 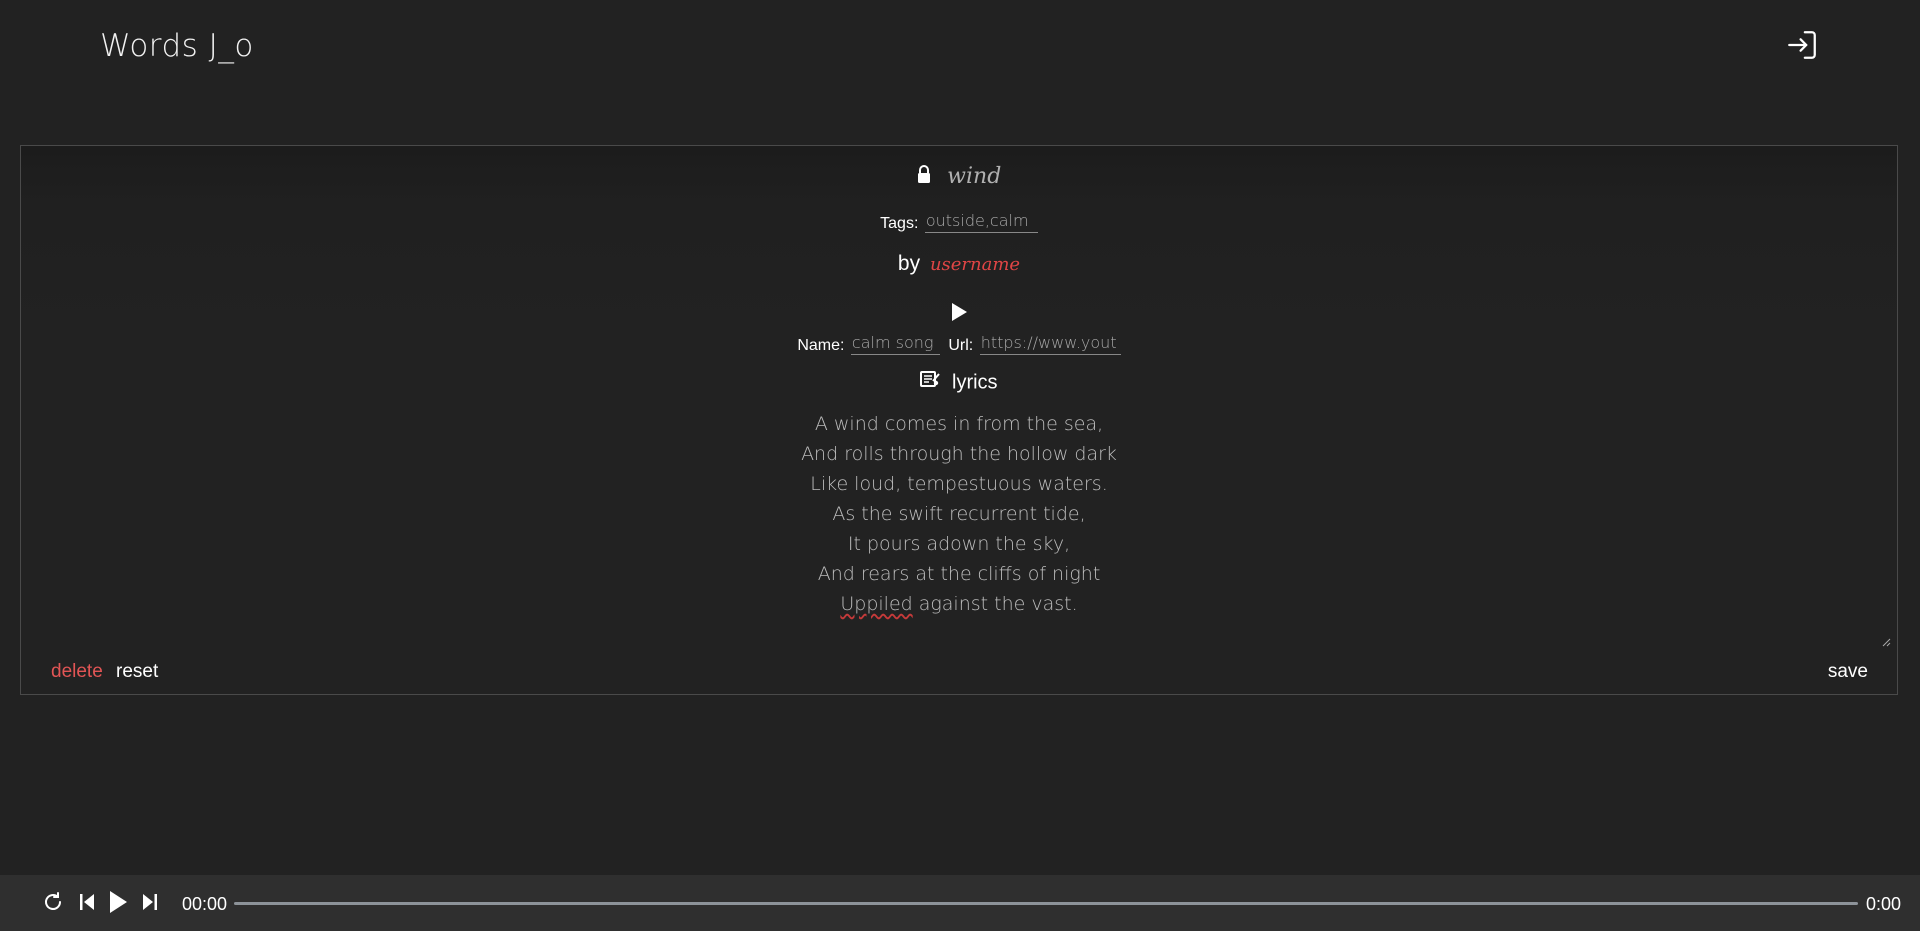 I want to click on song-name-input: calm song, so click(x=895, y=344).